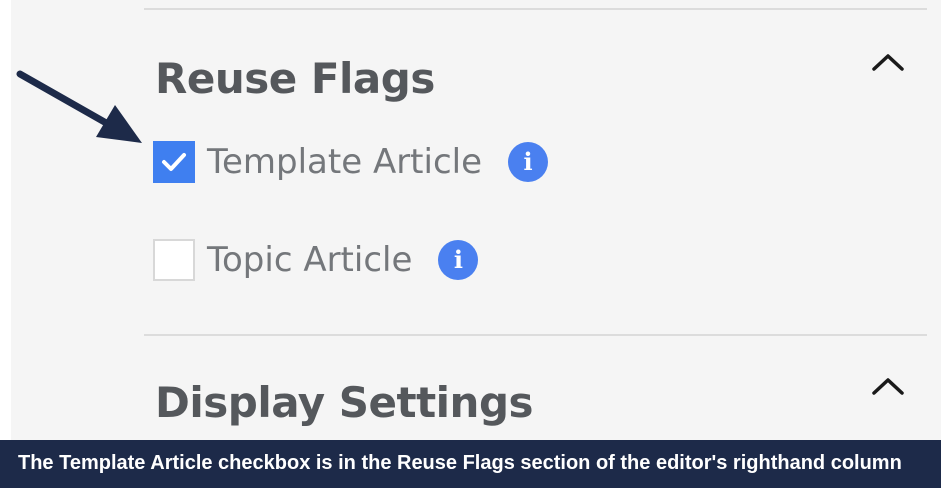 The width and height of the screenshot is (941, 488). I want to click on topic-article-option: Topic Article i, so click(316, 260).